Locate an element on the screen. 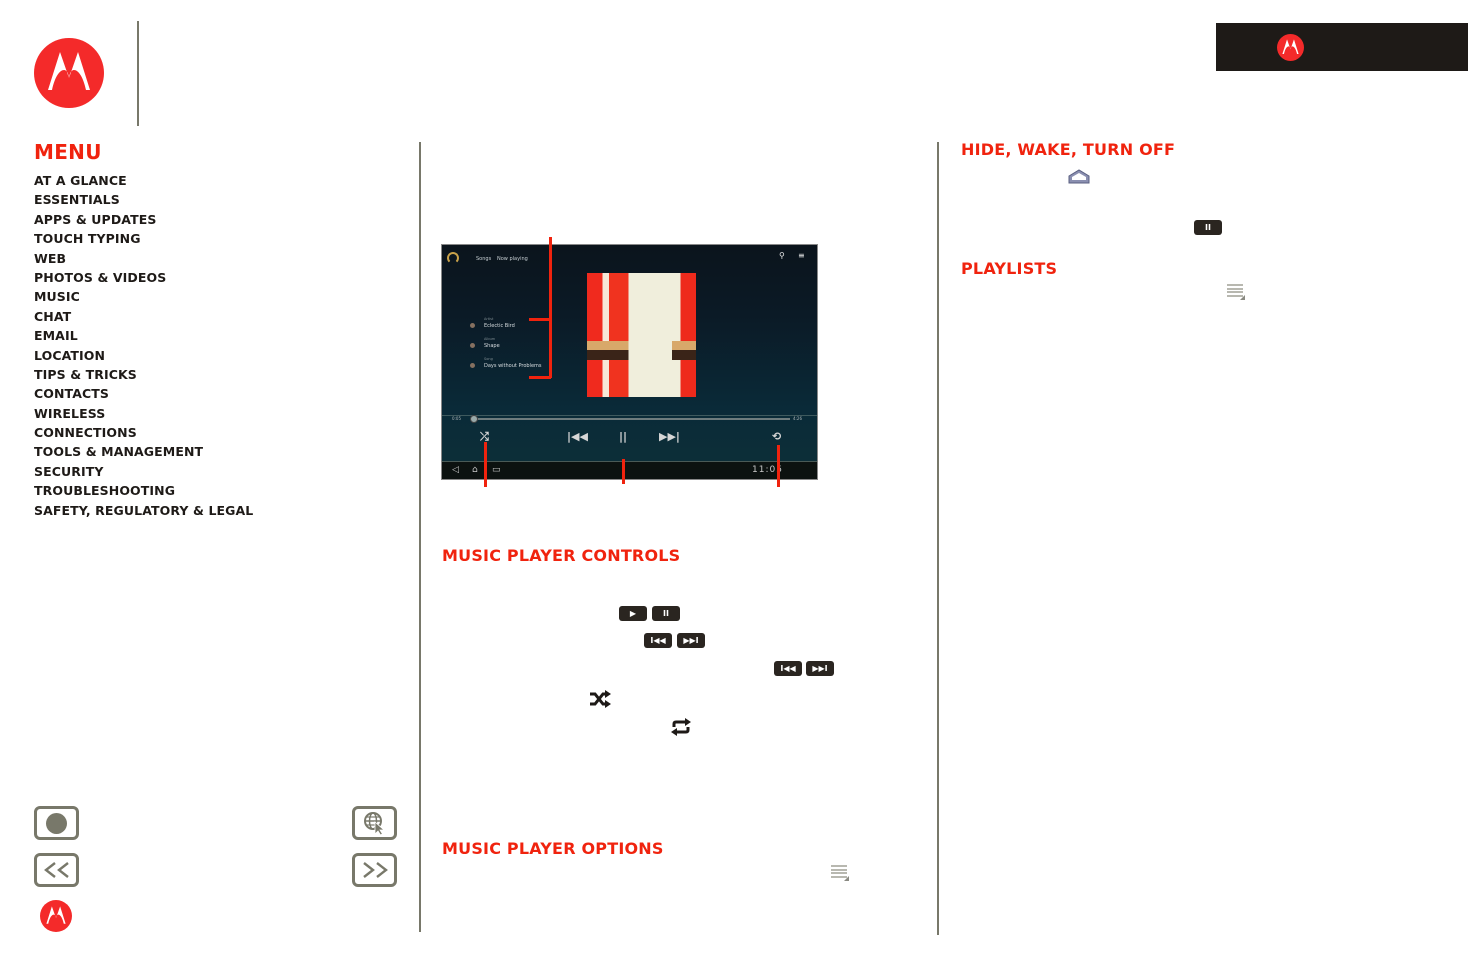  section-title-playlists: PLAYLISTS is located at coordinates (1009, 268).